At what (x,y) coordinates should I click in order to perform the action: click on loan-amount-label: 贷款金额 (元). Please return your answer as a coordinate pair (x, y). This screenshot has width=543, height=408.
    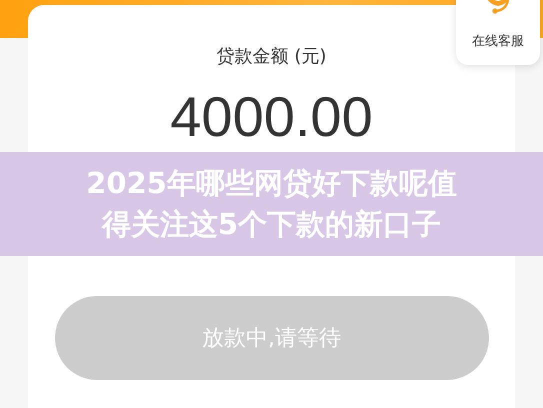
    Looking at the image, I should click on (271, 57).